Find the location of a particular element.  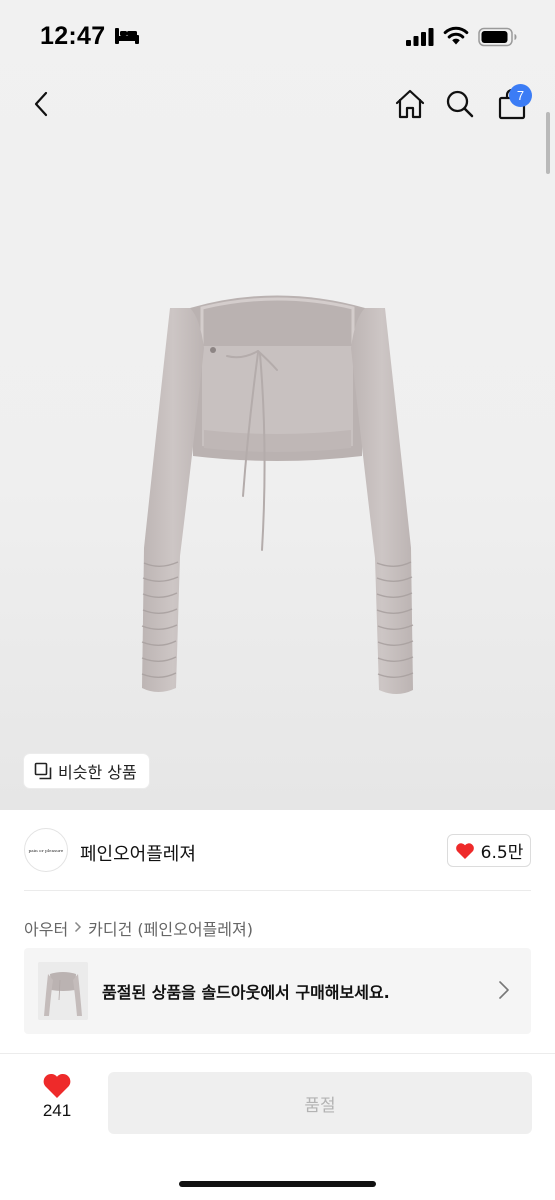

similar-products-label: 비슷한 상품 is located at coordinates (97, 772).